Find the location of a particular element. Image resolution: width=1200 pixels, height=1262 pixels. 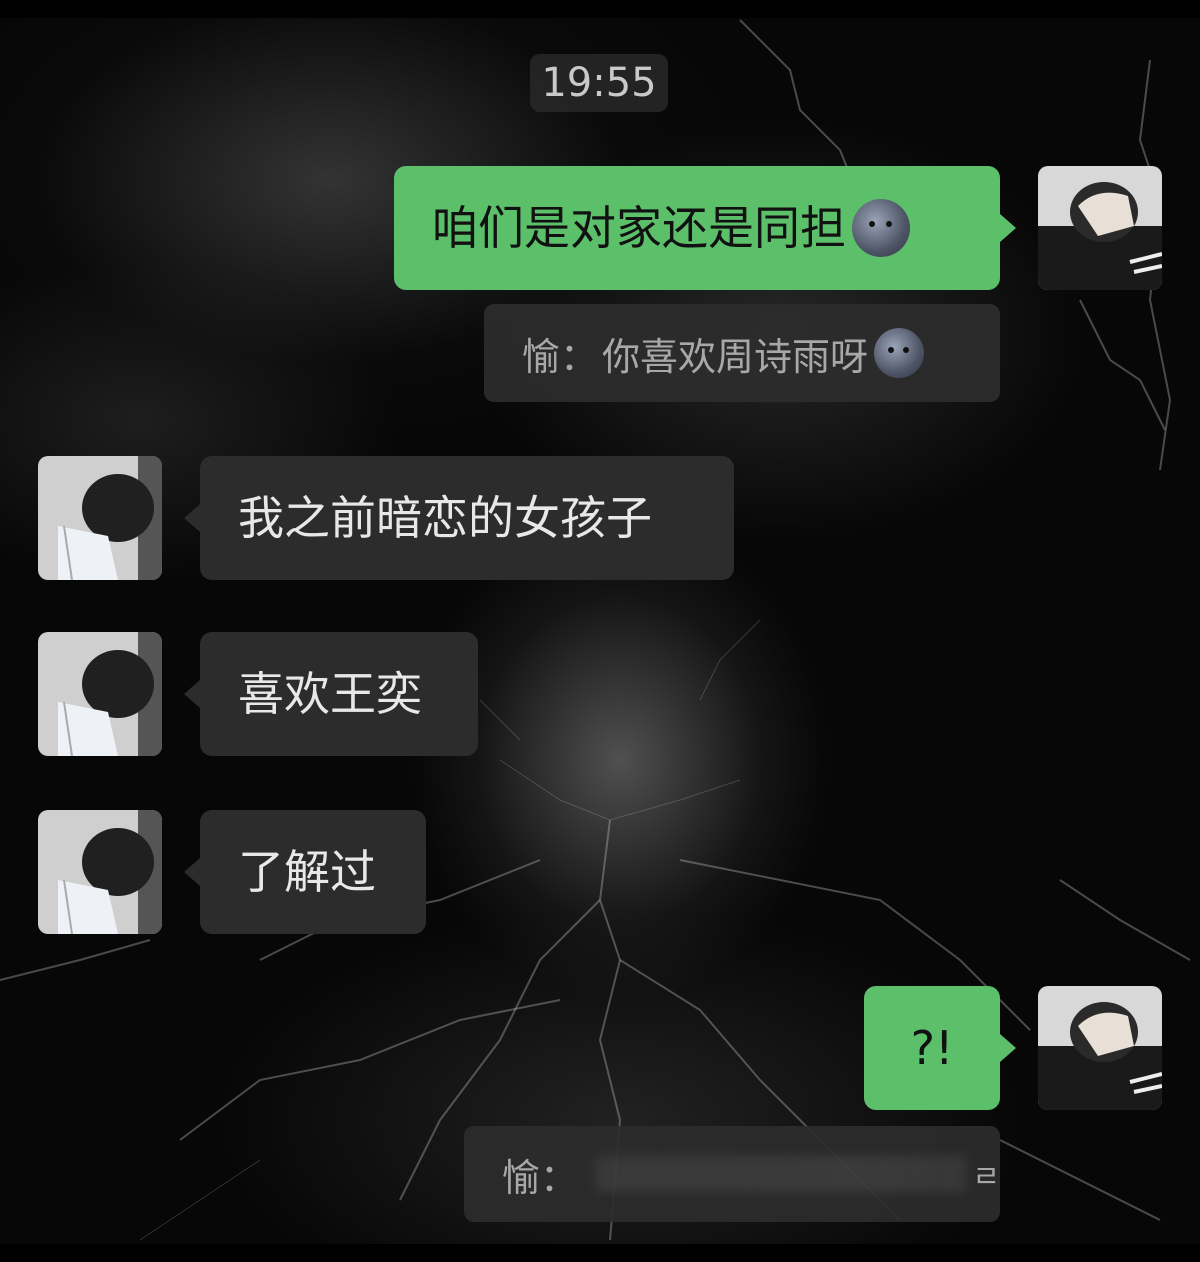

quote-text-fragment: ㄹ is located at coordinates (986, 1177).